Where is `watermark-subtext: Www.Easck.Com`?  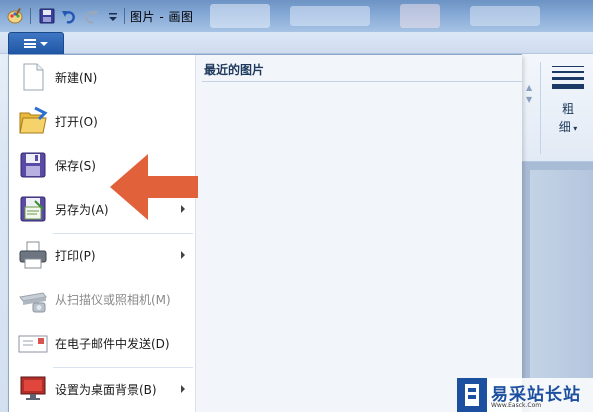
watermark-subtext: Www.Easck.Com is located at coordinates (516, 405).